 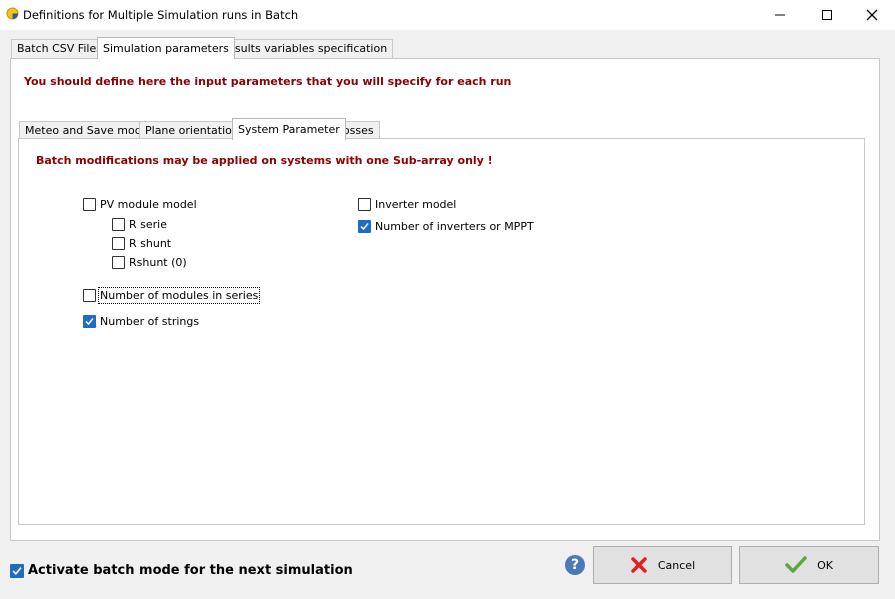 I want to click on maximize-icon, so click(x=827, y=15).